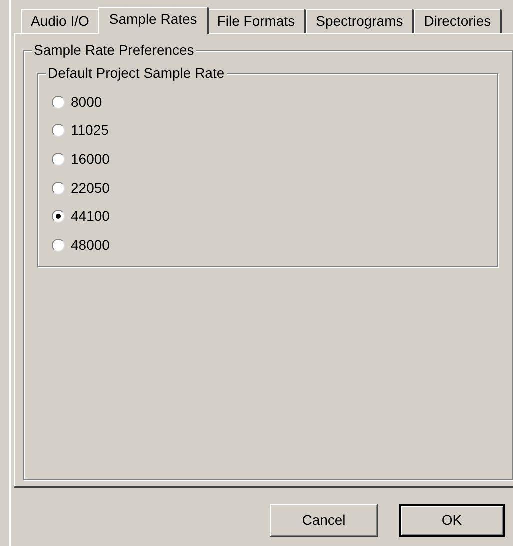  Describe the element at coordinates (452, 520) in the screenshot. I see `dialog-button: OK` at that location.